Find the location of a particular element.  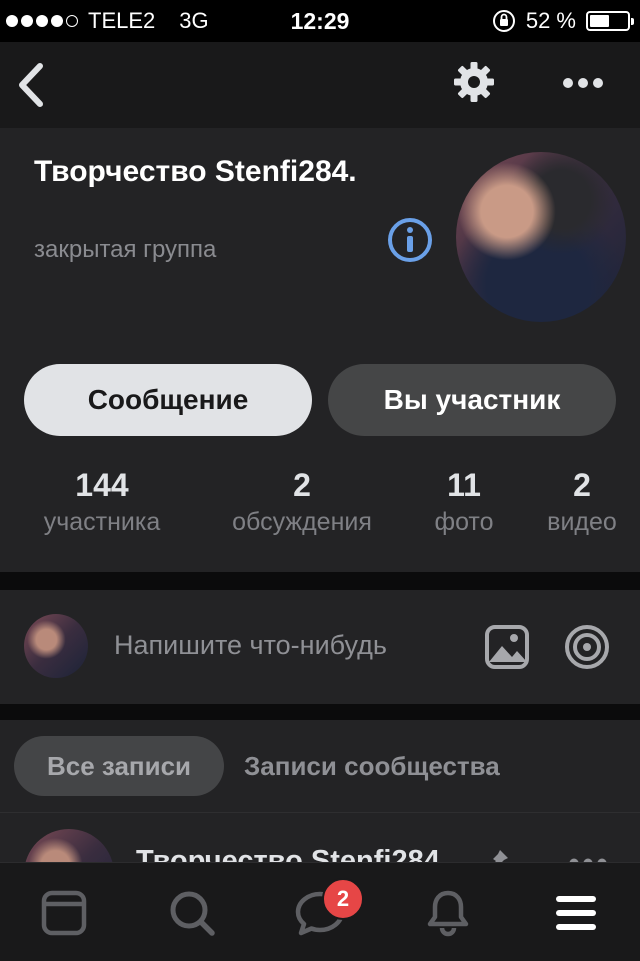

user-avatar is located at coordinates (56, 646).